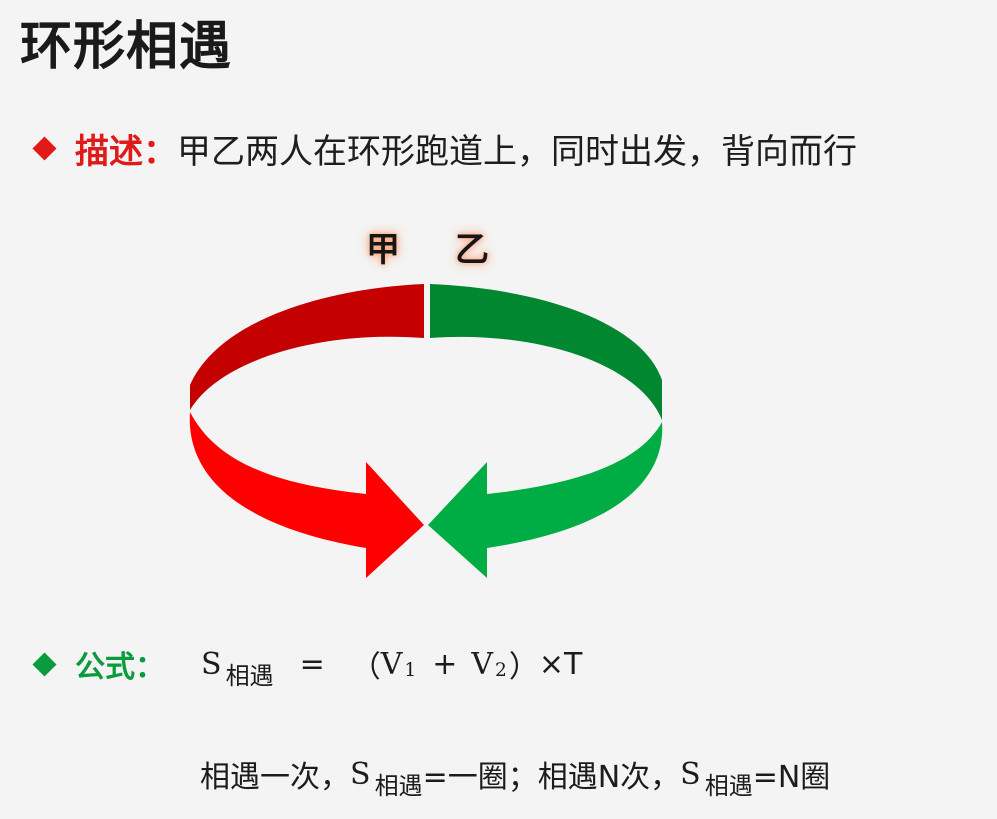 The height and width of the screenshot is (819, 997). I want to click on note-part4: =N圈, so click(791, 777).